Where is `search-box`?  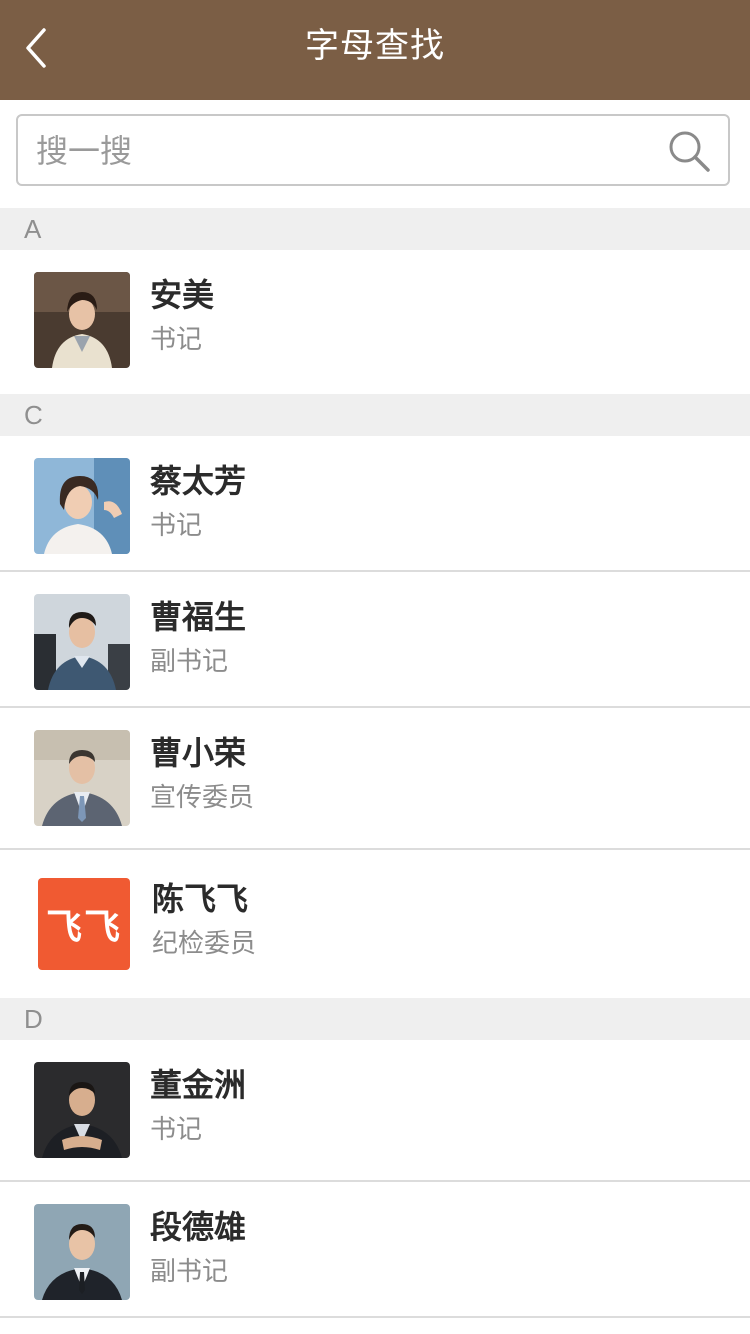
search-box is located at coordinates (373, 150).